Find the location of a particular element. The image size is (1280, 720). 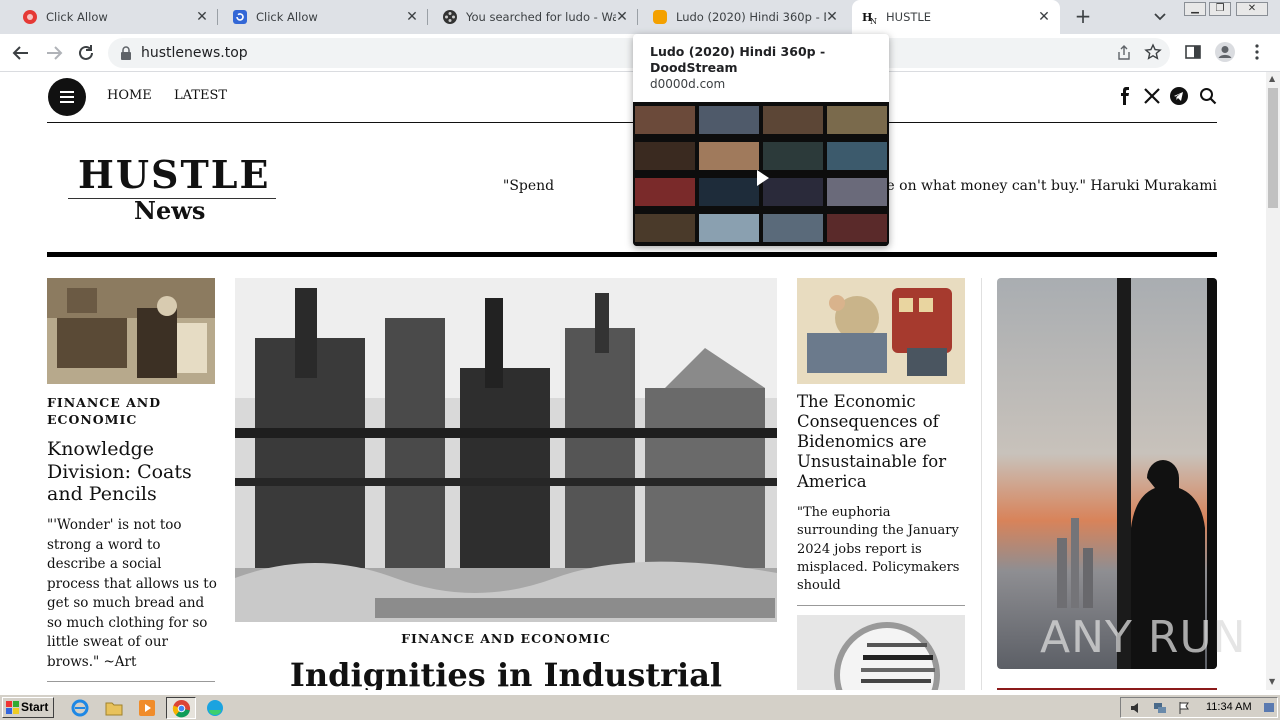

page-scrollbar: ▲ ▼ is located at coordinates (1273, 381).